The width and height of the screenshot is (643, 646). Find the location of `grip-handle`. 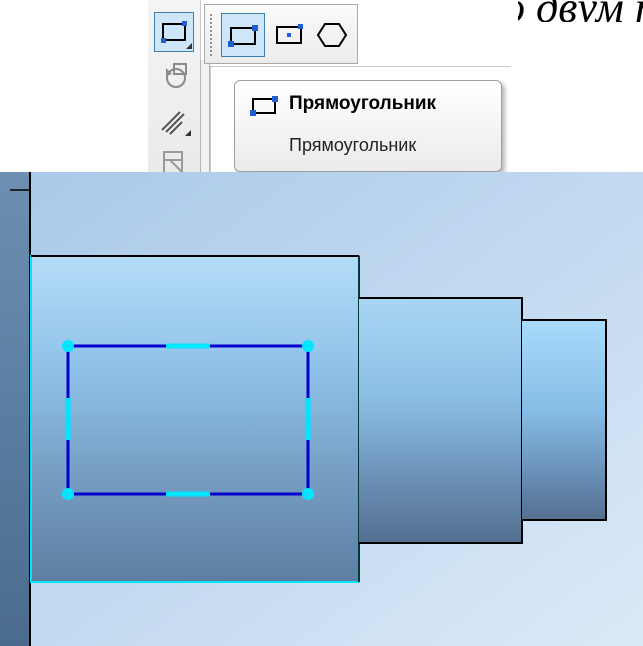

grip-handle is located at coordinates (211, 35).